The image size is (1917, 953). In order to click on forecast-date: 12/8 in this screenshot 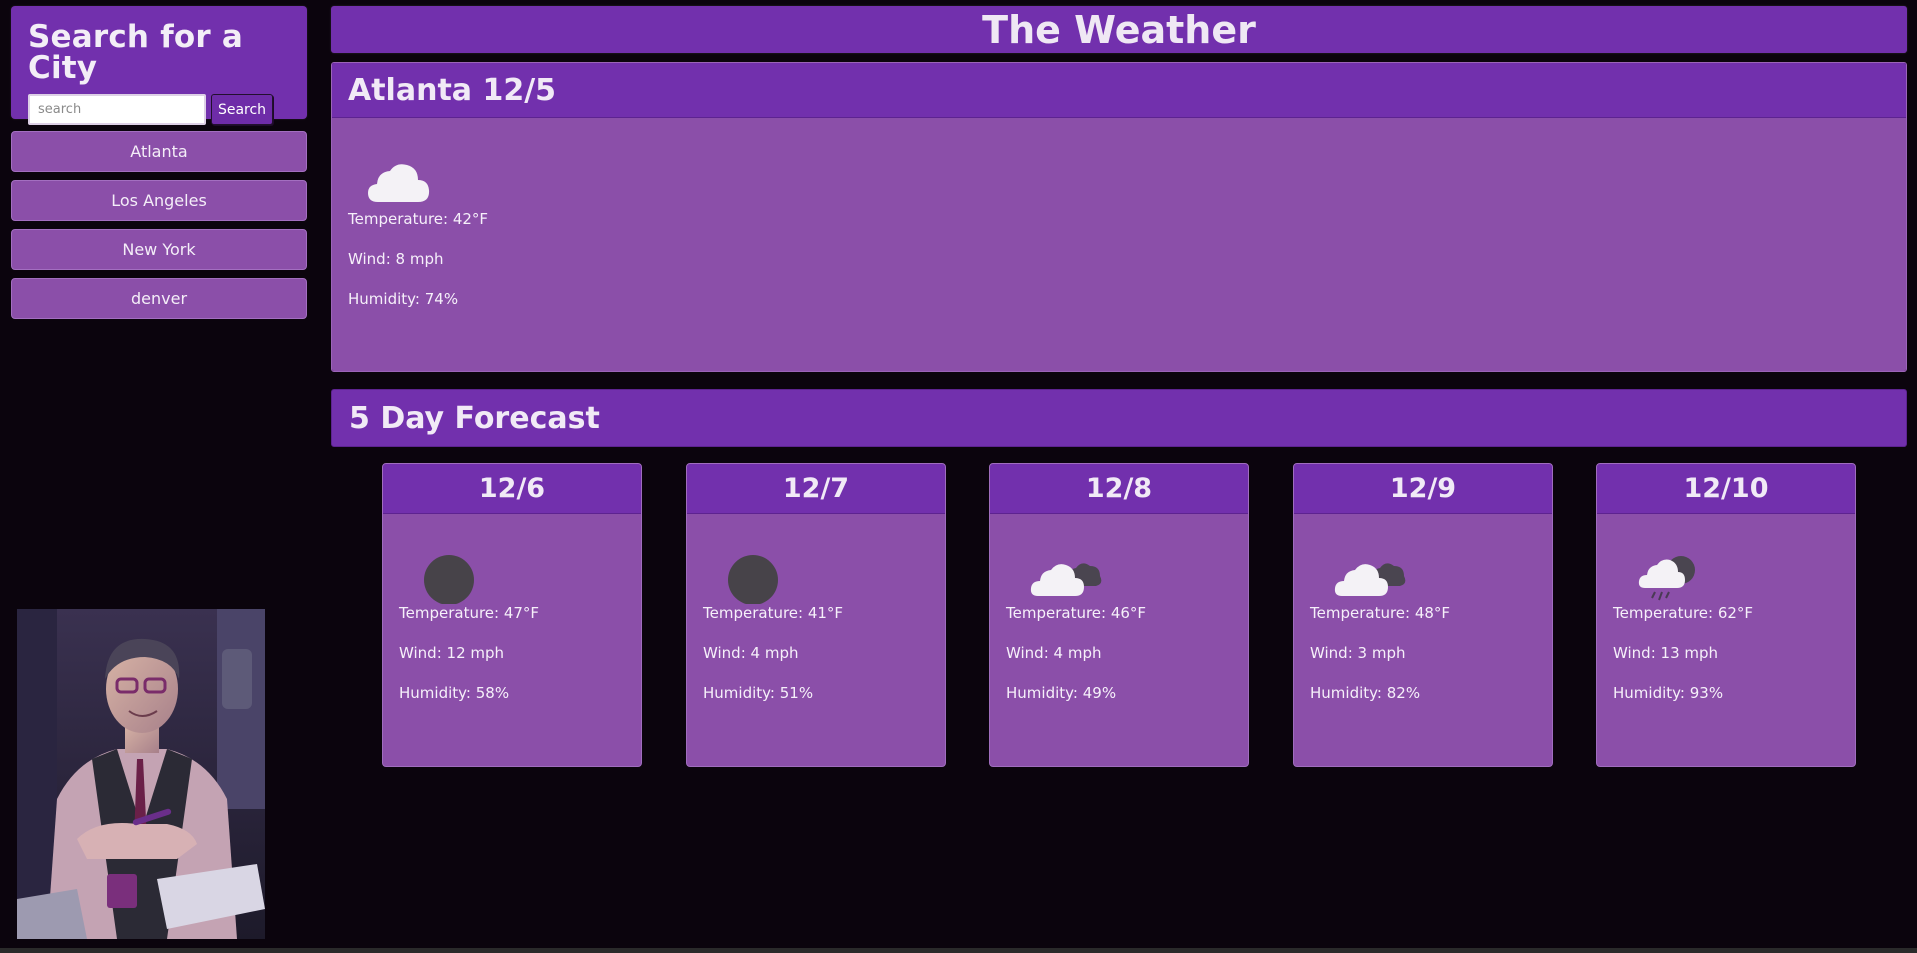, I will do `click(1119, 489)`.